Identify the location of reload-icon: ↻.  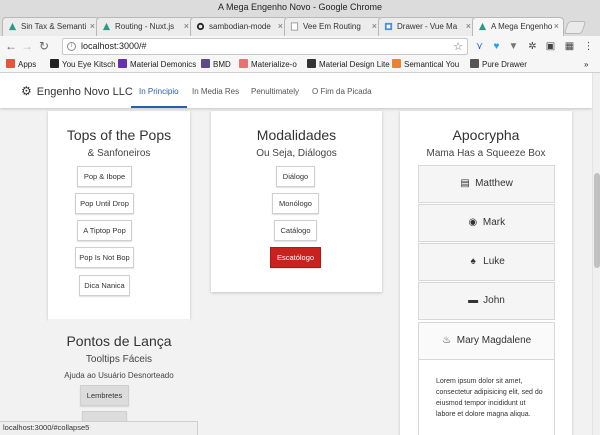
(44, 46).